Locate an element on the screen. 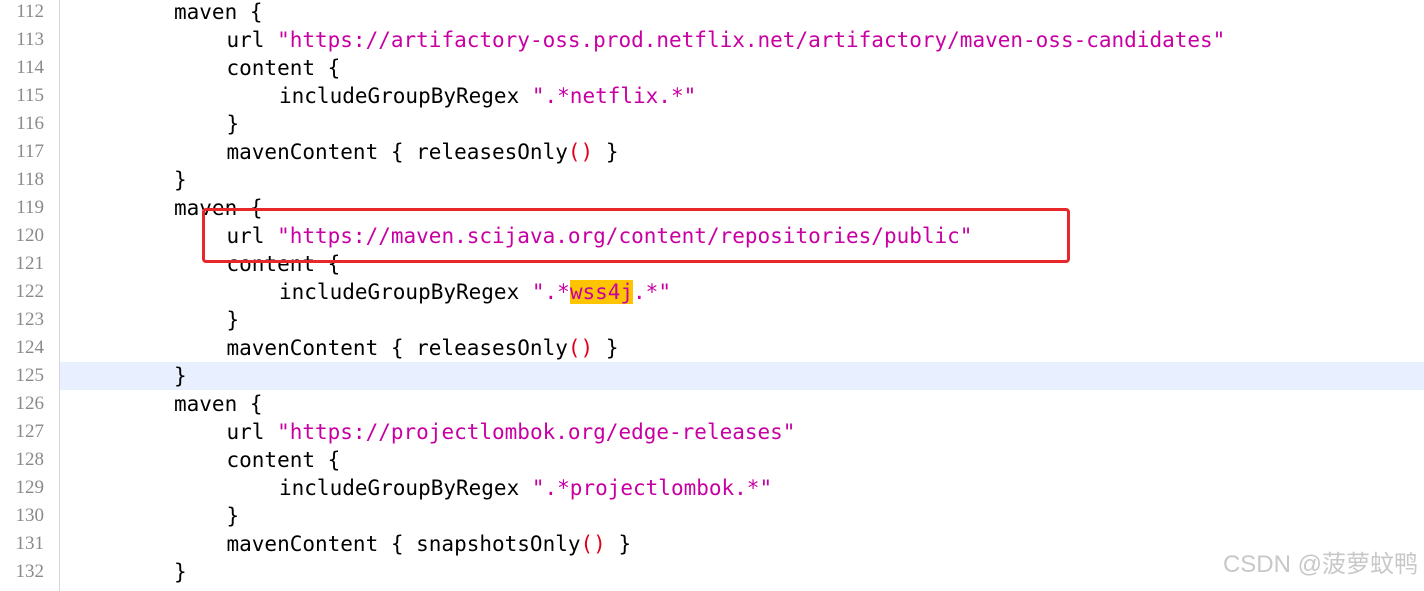  line-number: 122 is located at coordinates (30, 291).